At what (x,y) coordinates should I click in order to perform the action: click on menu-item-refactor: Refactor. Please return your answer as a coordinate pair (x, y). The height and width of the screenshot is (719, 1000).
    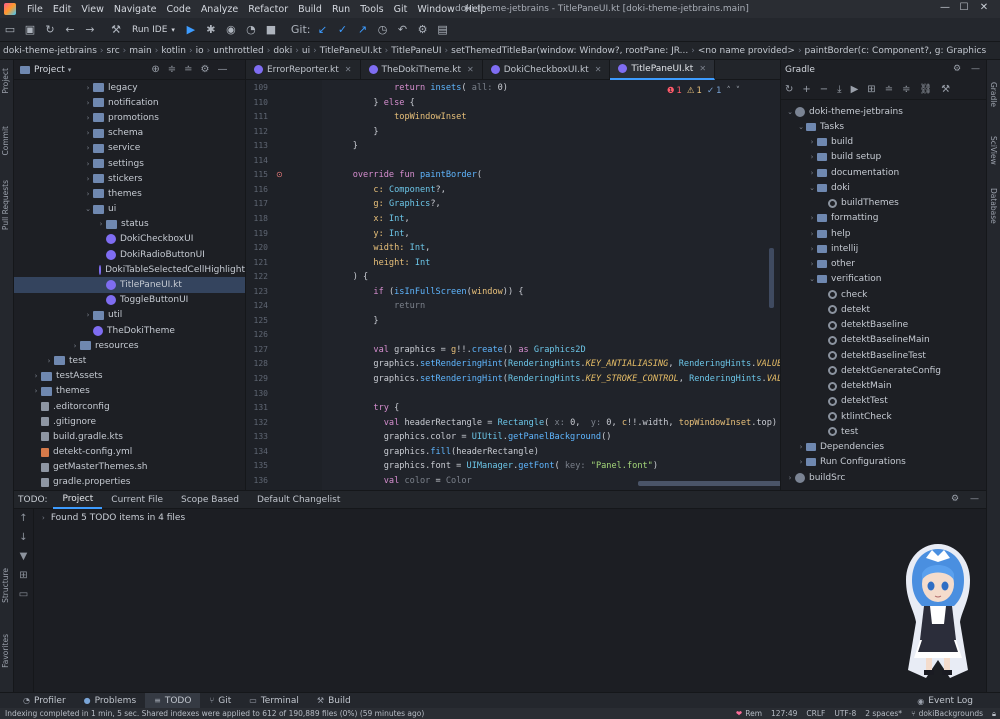
    Looking at the image, I should click on (268, 9).